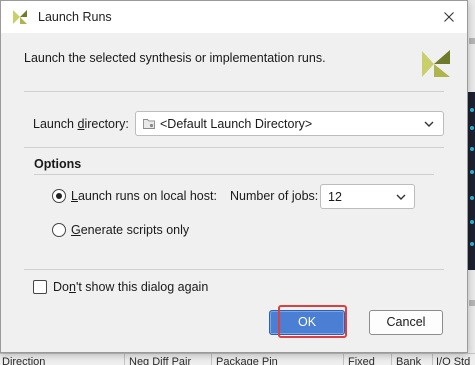 This screenshot has height=365, width=475. I want to click on launch-directory-label: Launch directory:, so click(81, 124).